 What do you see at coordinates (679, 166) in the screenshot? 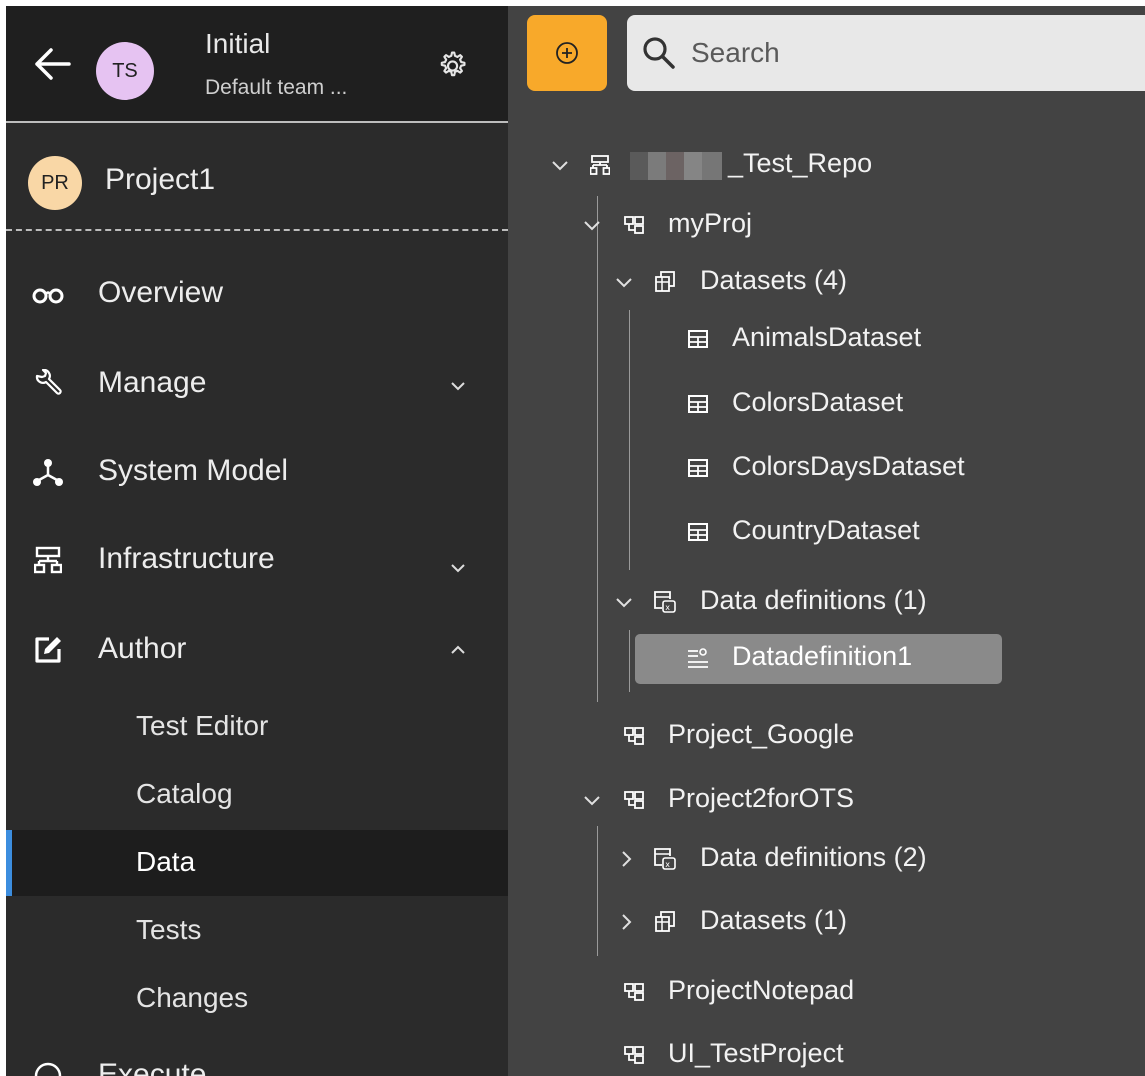
I see `redacted-text` at bounding box center [679, 166].